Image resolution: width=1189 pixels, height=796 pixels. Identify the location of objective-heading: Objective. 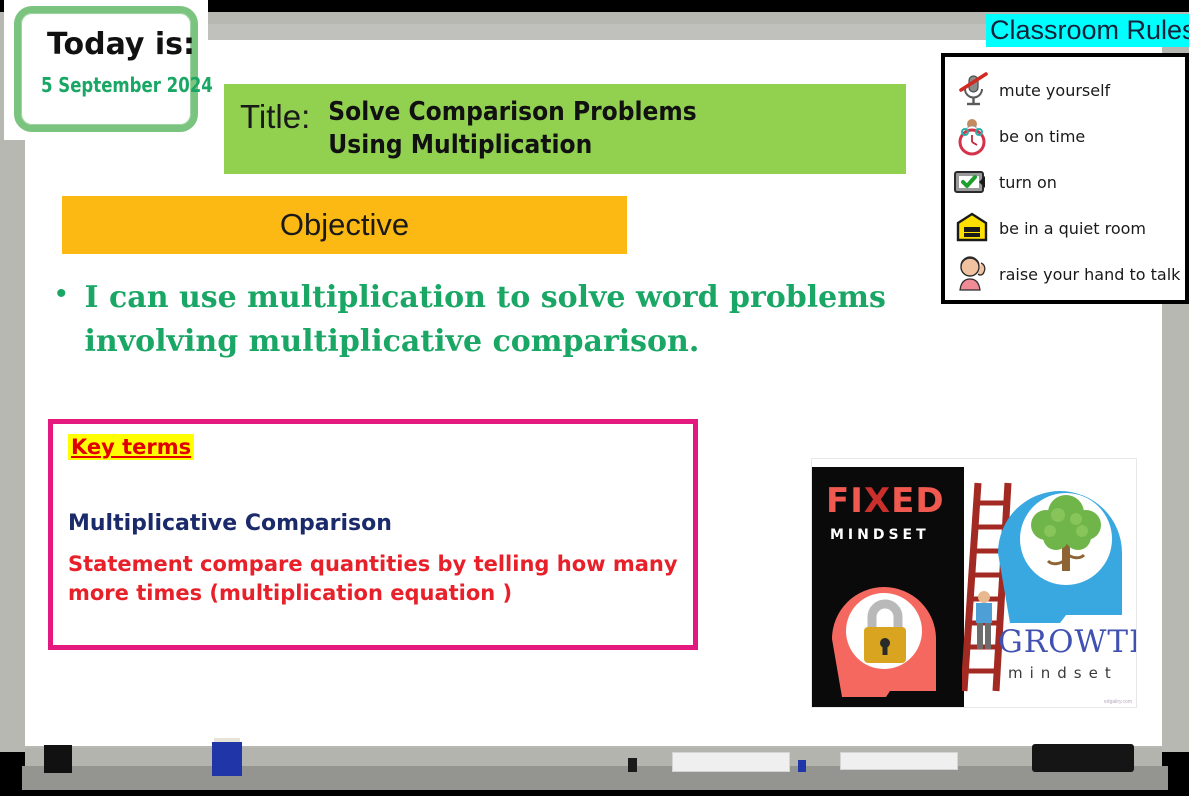
(344, 224).